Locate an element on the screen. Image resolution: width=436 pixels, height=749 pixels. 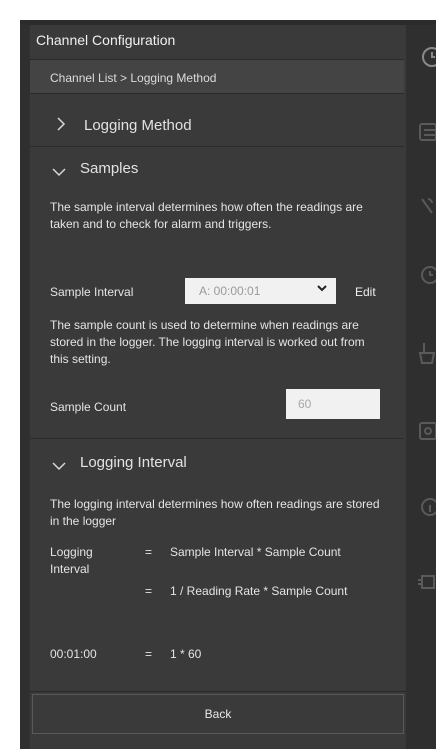
right-icon-rail is located at coordinates (421, 387).